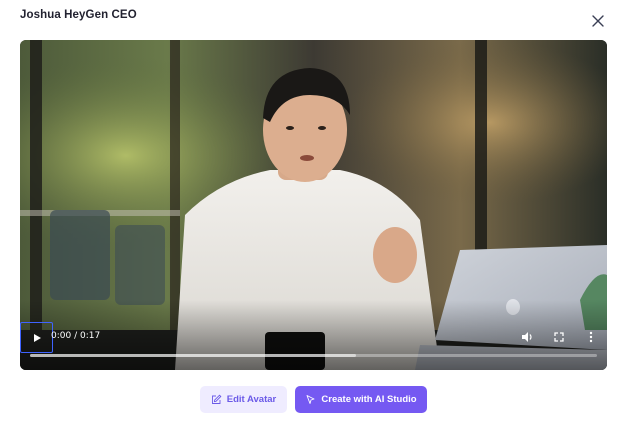 The width and height of the screenshot is (625, 423). I want to click on time-display: 0:00 / 0:17, so click(76, 336).